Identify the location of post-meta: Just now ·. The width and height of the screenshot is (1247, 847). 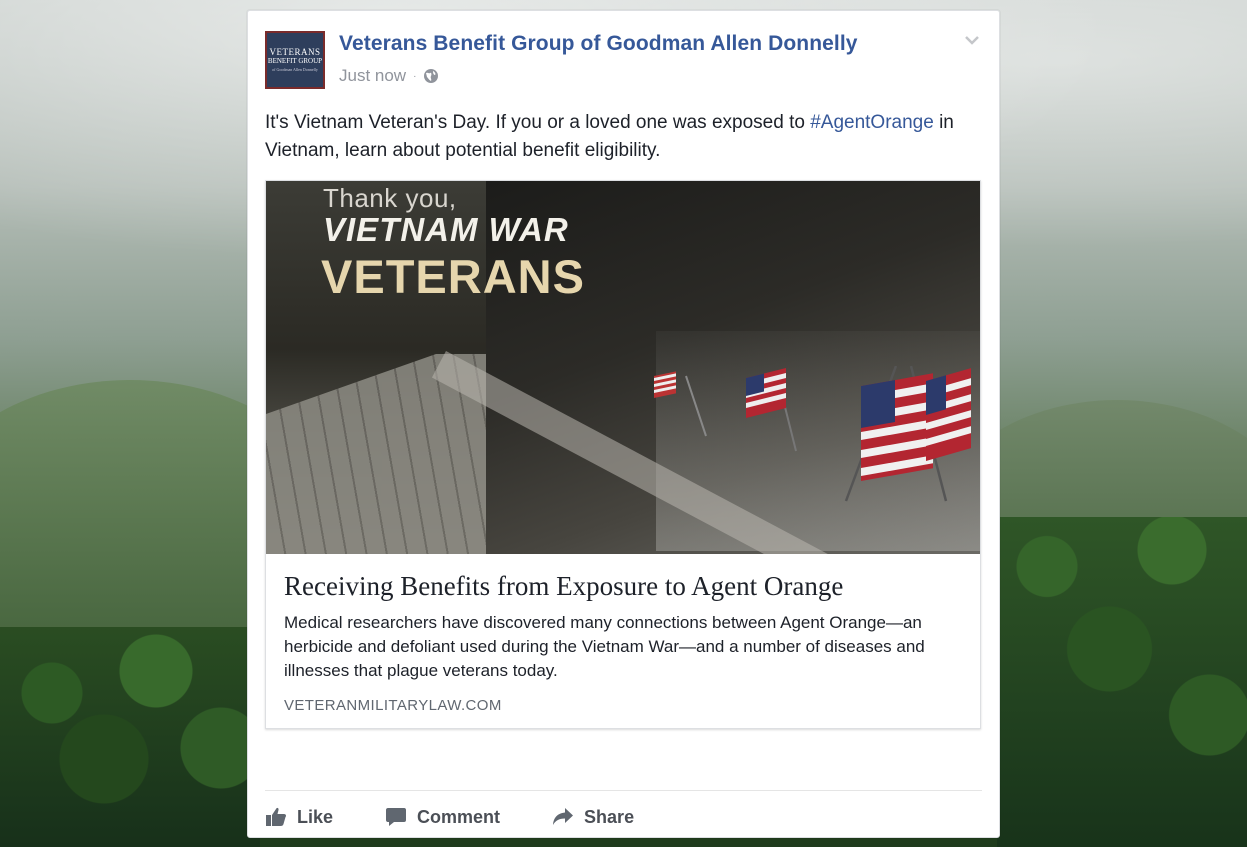
(389, 76).